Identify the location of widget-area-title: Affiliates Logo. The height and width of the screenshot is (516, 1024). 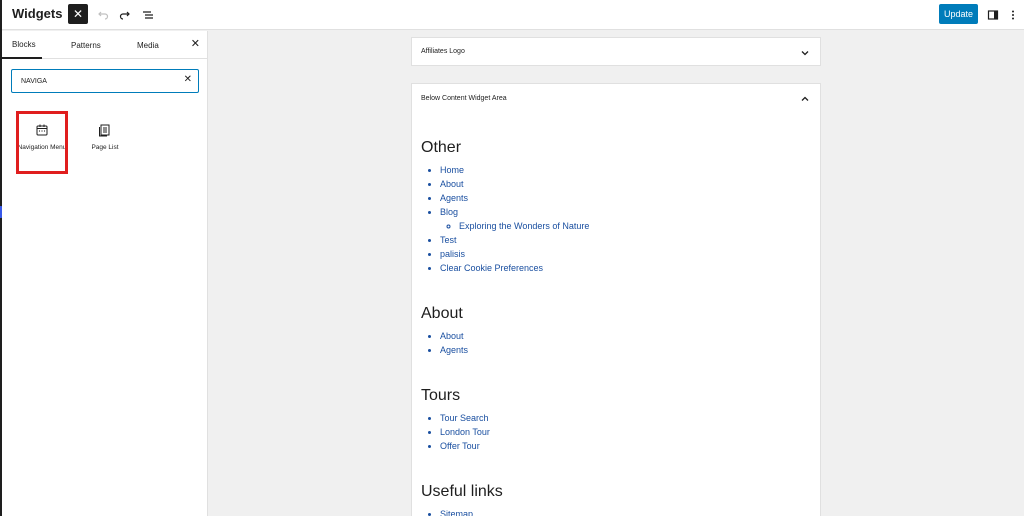
(443, 51).